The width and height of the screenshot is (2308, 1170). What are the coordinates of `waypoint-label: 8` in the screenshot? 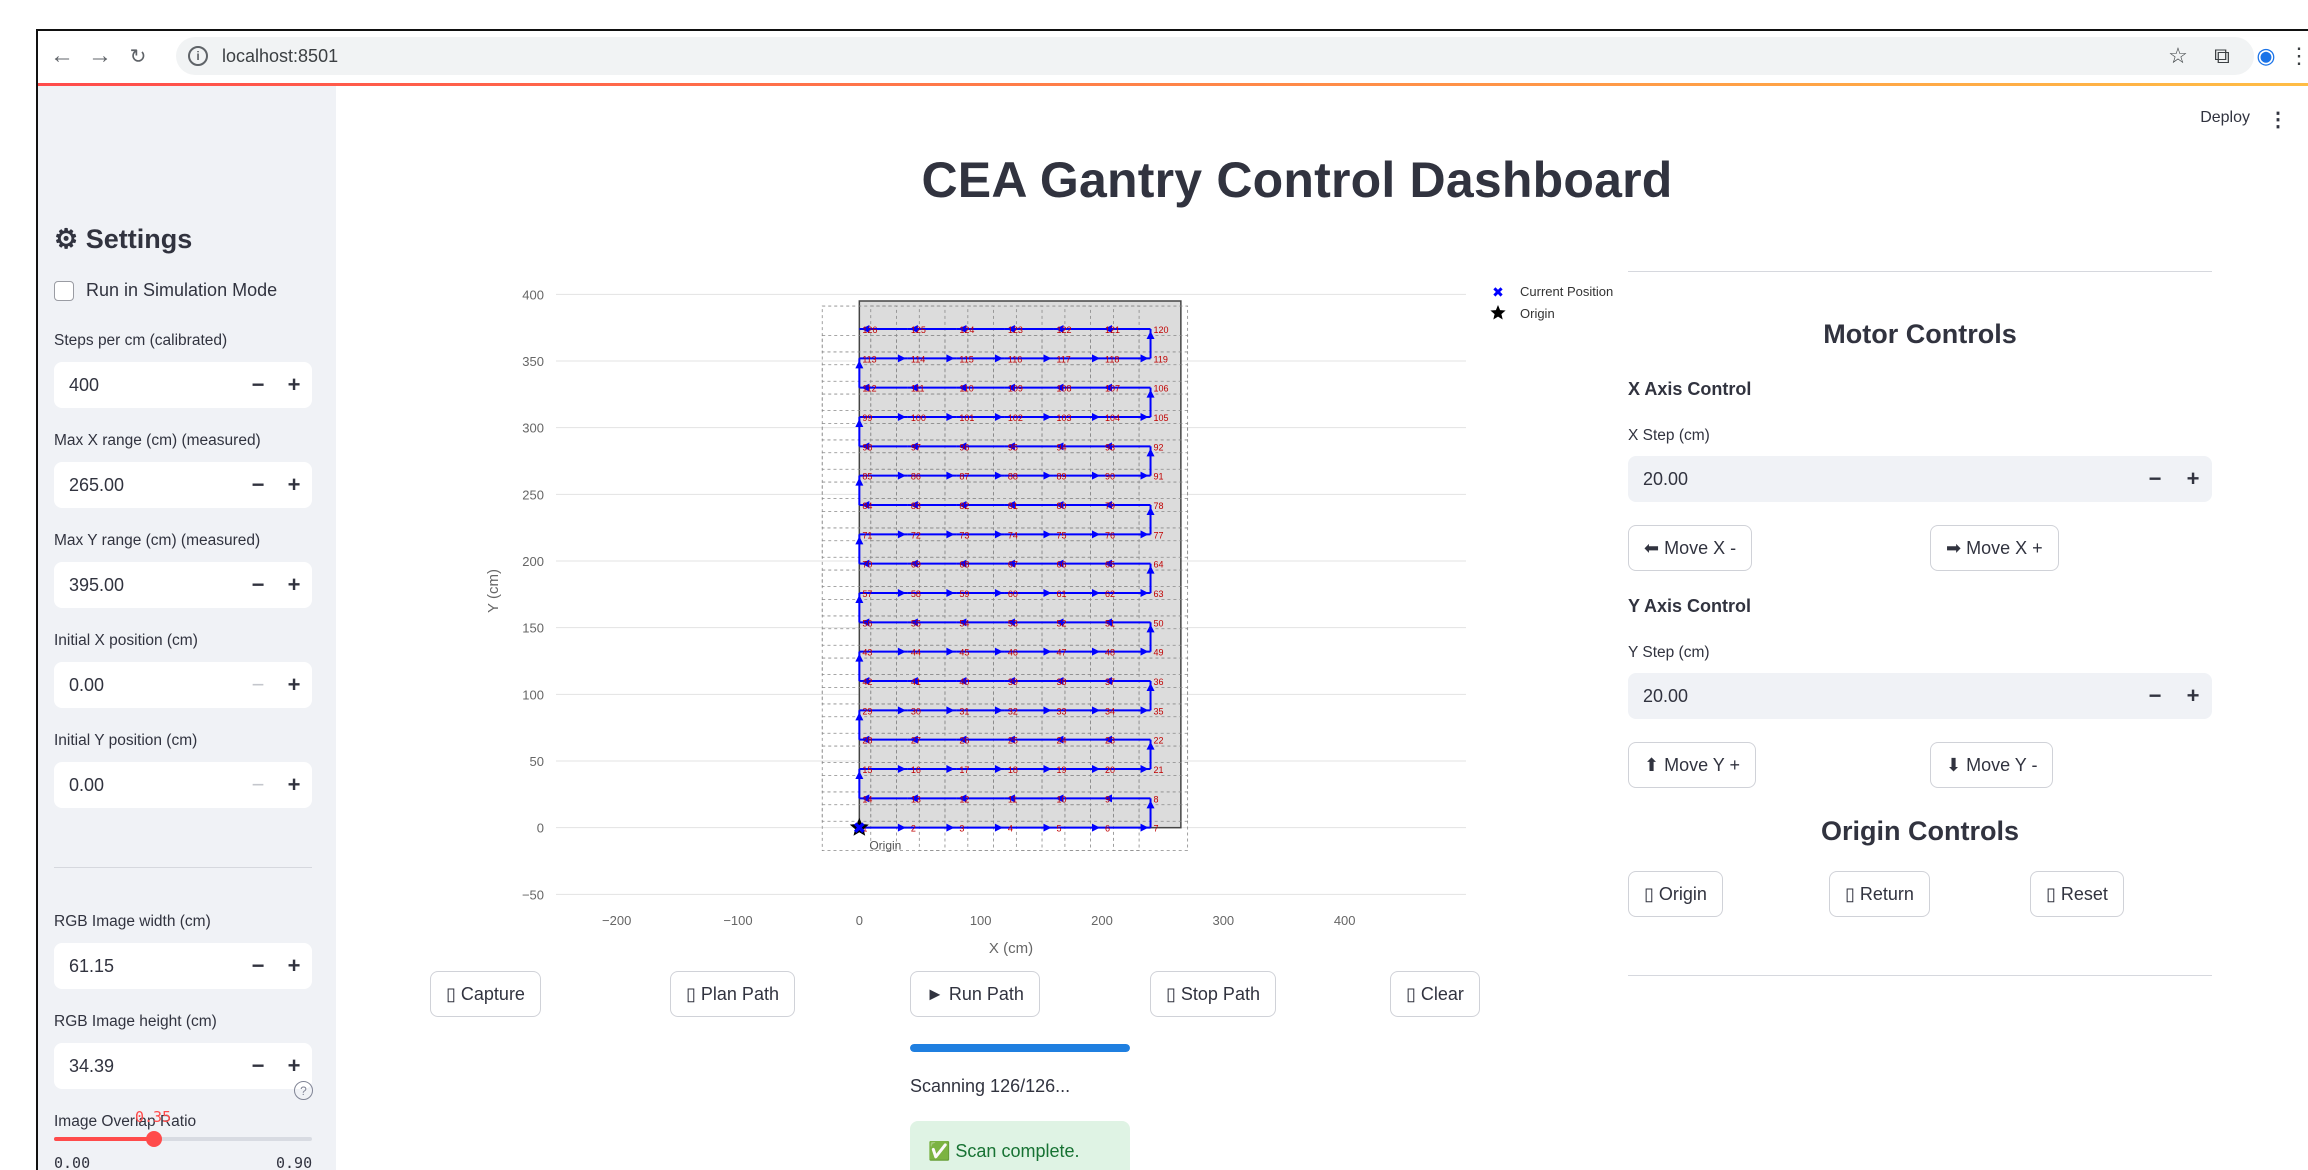 It's located at (1156, 799).